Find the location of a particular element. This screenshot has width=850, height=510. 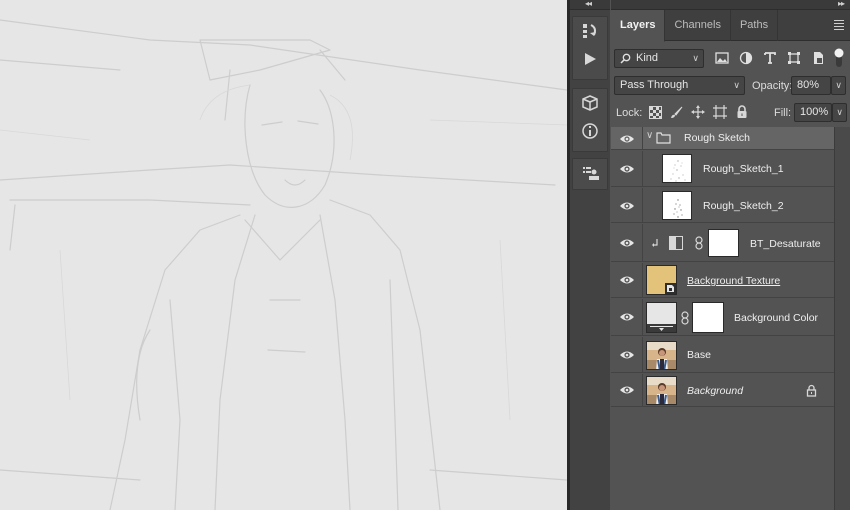

opacity-input: 80% is located at coordinates (811, 85).